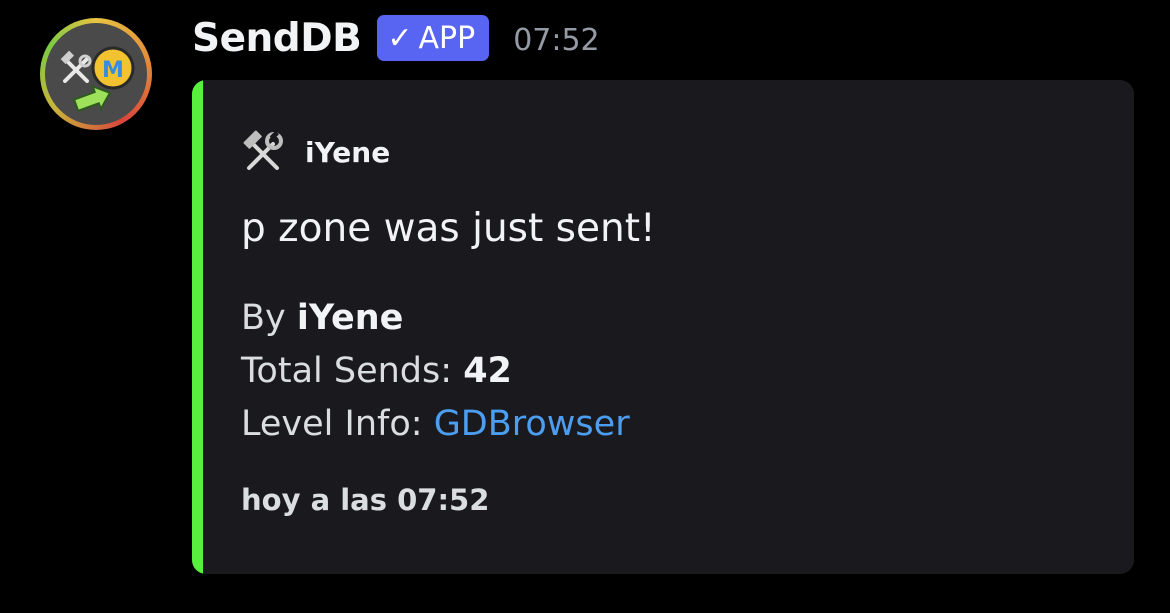 The image size is (1170, 613). I want to click on level-info-row: Level Info: GDBrowser, so click(435, 424).